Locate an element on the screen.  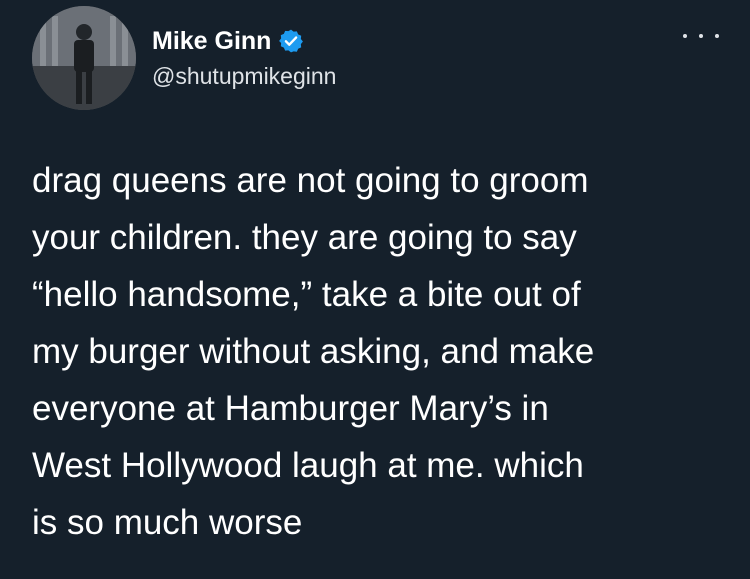
author-name-row: Mike Ginn is located at coordinates (228, 41).